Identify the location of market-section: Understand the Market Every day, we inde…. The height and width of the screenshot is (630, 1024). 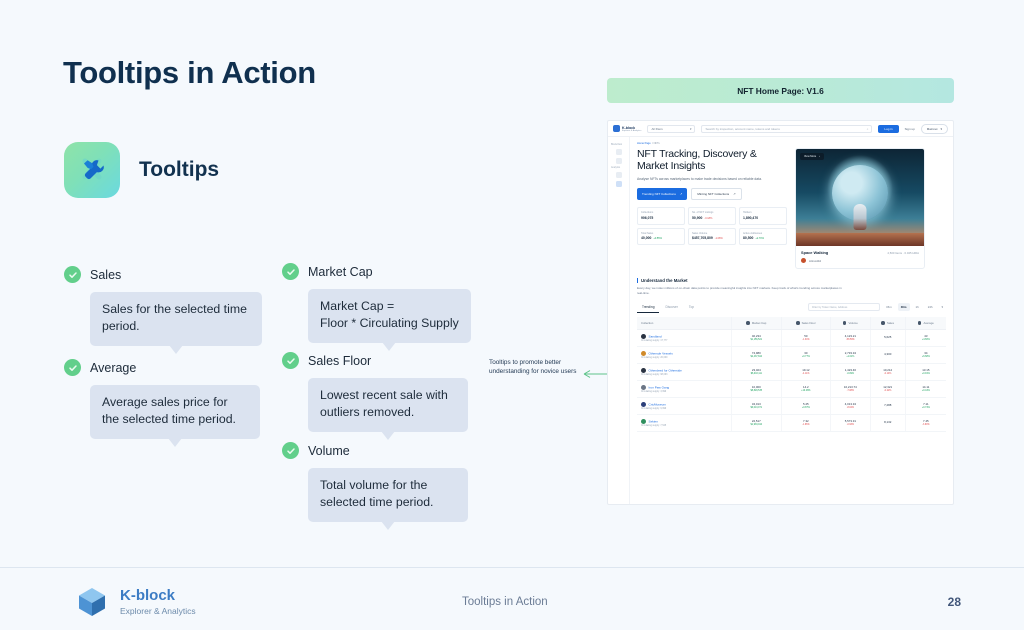
(791, 355).